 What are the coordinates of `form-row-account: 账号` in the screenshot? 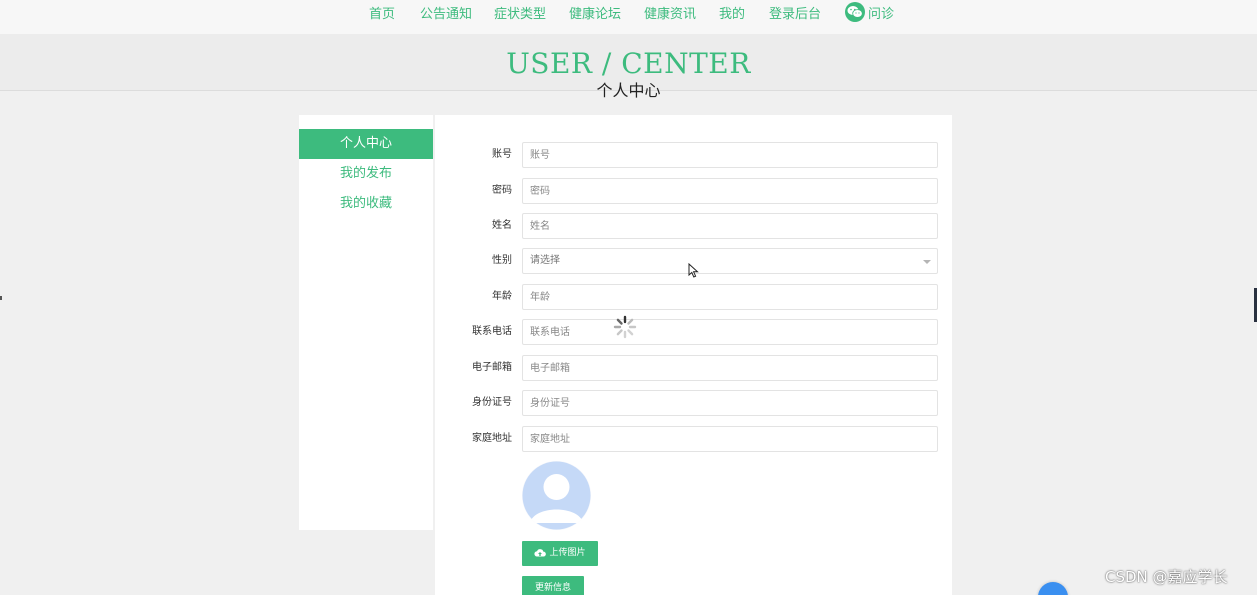 It's located at (693, 155).